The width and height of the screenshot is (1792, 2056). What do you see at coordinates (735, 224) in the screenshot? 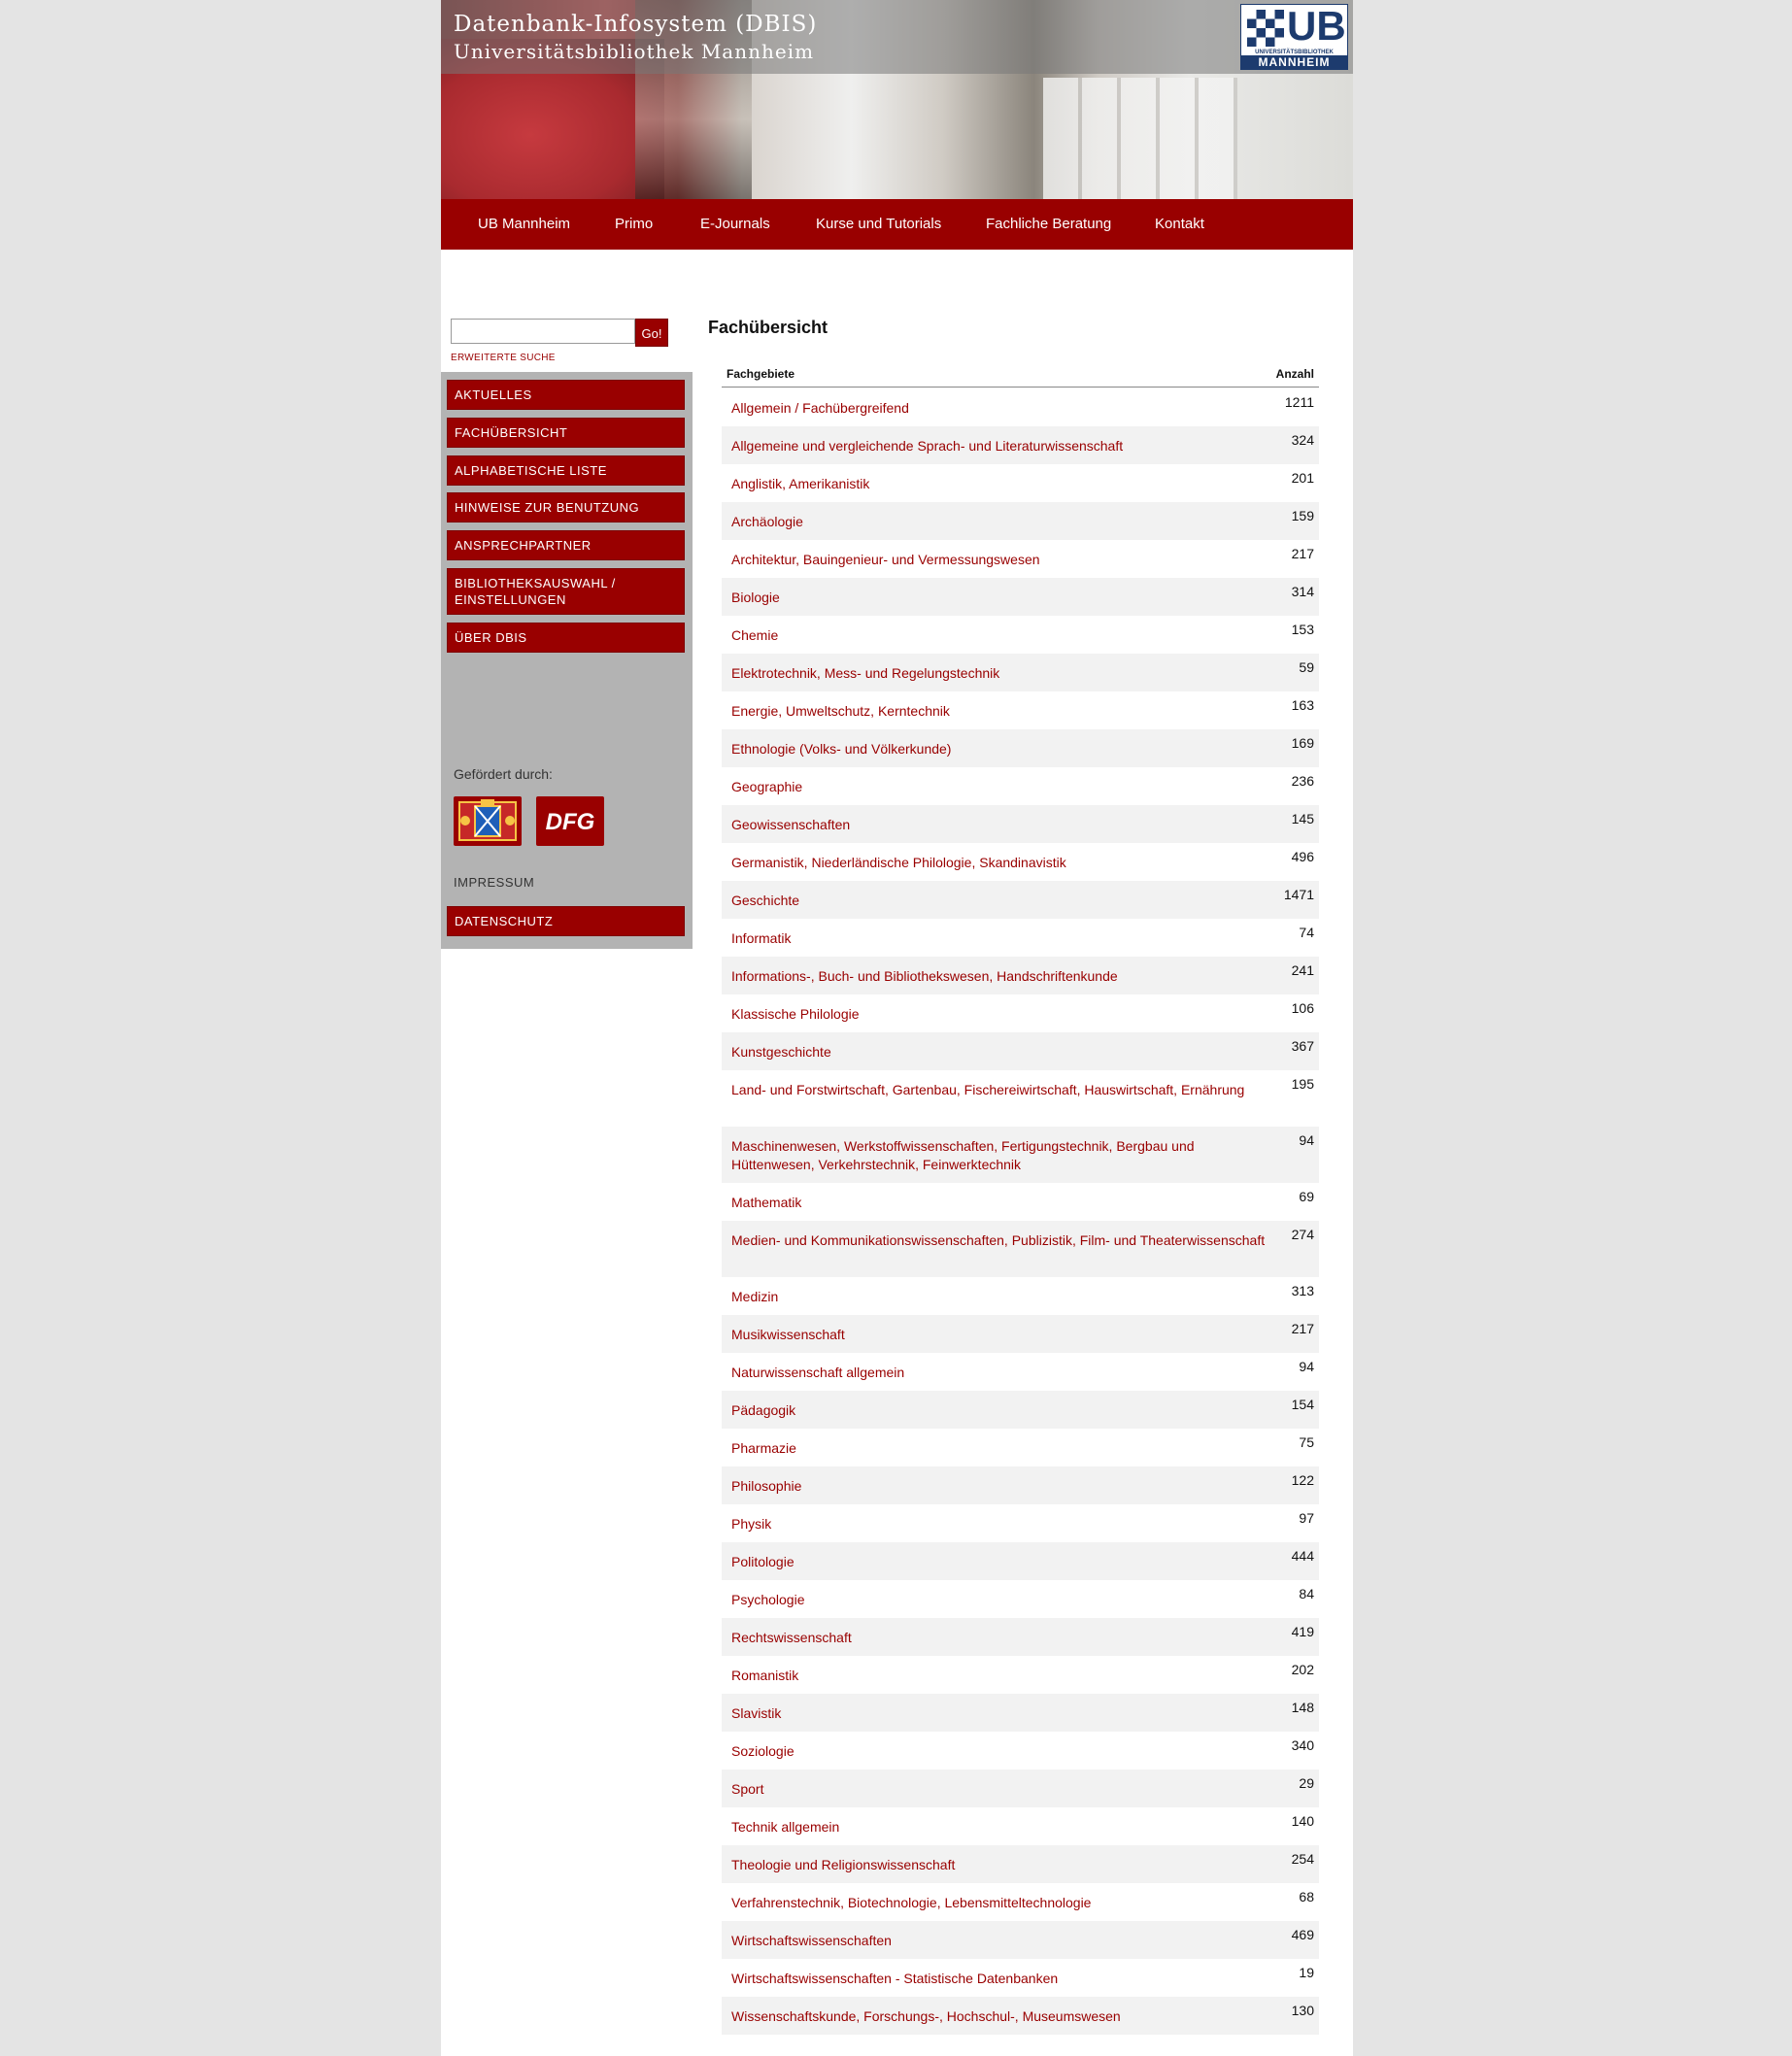
I see `nav-e-journals: E-Journals` at bounding box center [735, 224].